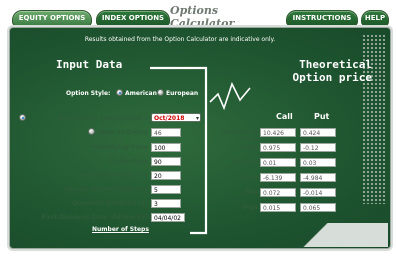 The image size is (396, 261). Describe the element at coordinates (251, 192) in the screenshot. I see `output-row-label: Rho` at that location.